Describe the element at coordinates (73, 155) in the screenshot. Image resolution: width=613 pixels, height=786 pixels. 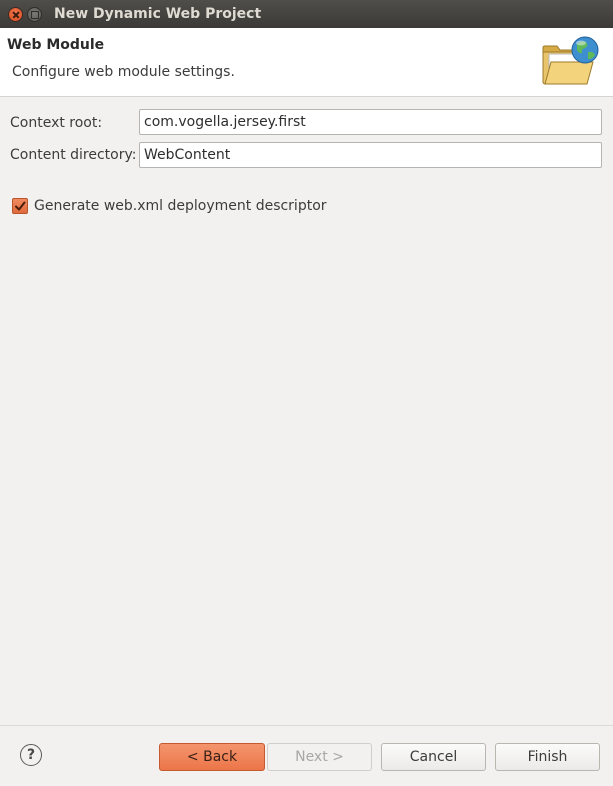
I see `content-directory-label: Content directory:` at that location.